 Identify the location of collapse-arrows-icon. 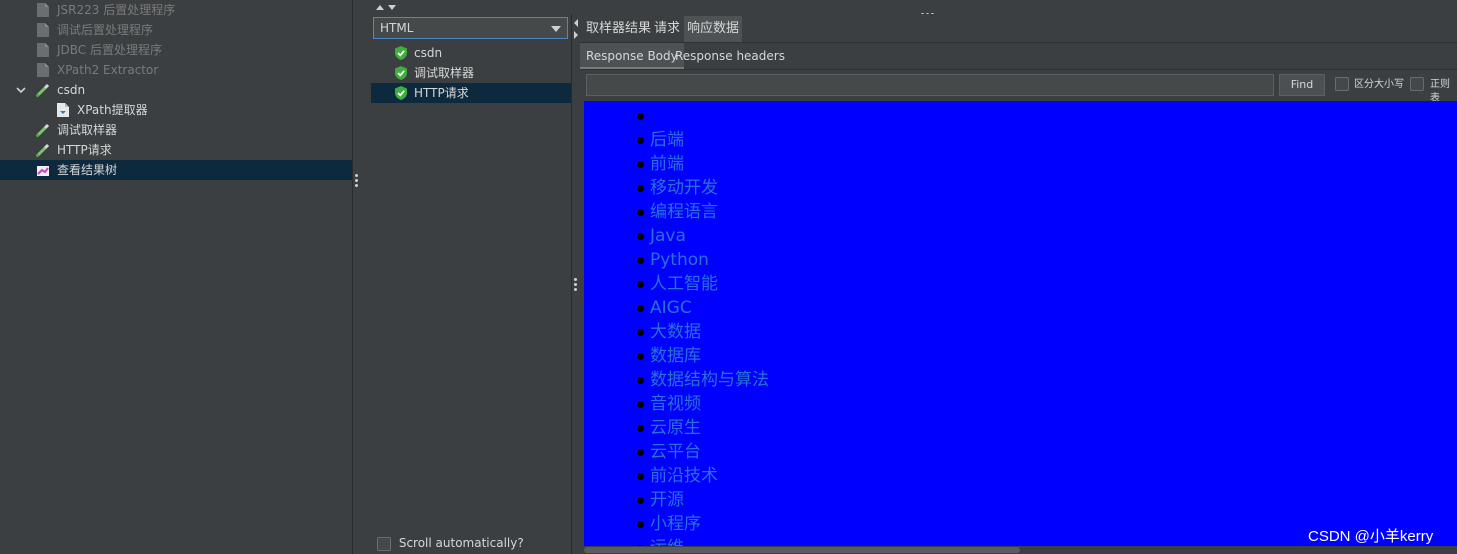
(386, 7).